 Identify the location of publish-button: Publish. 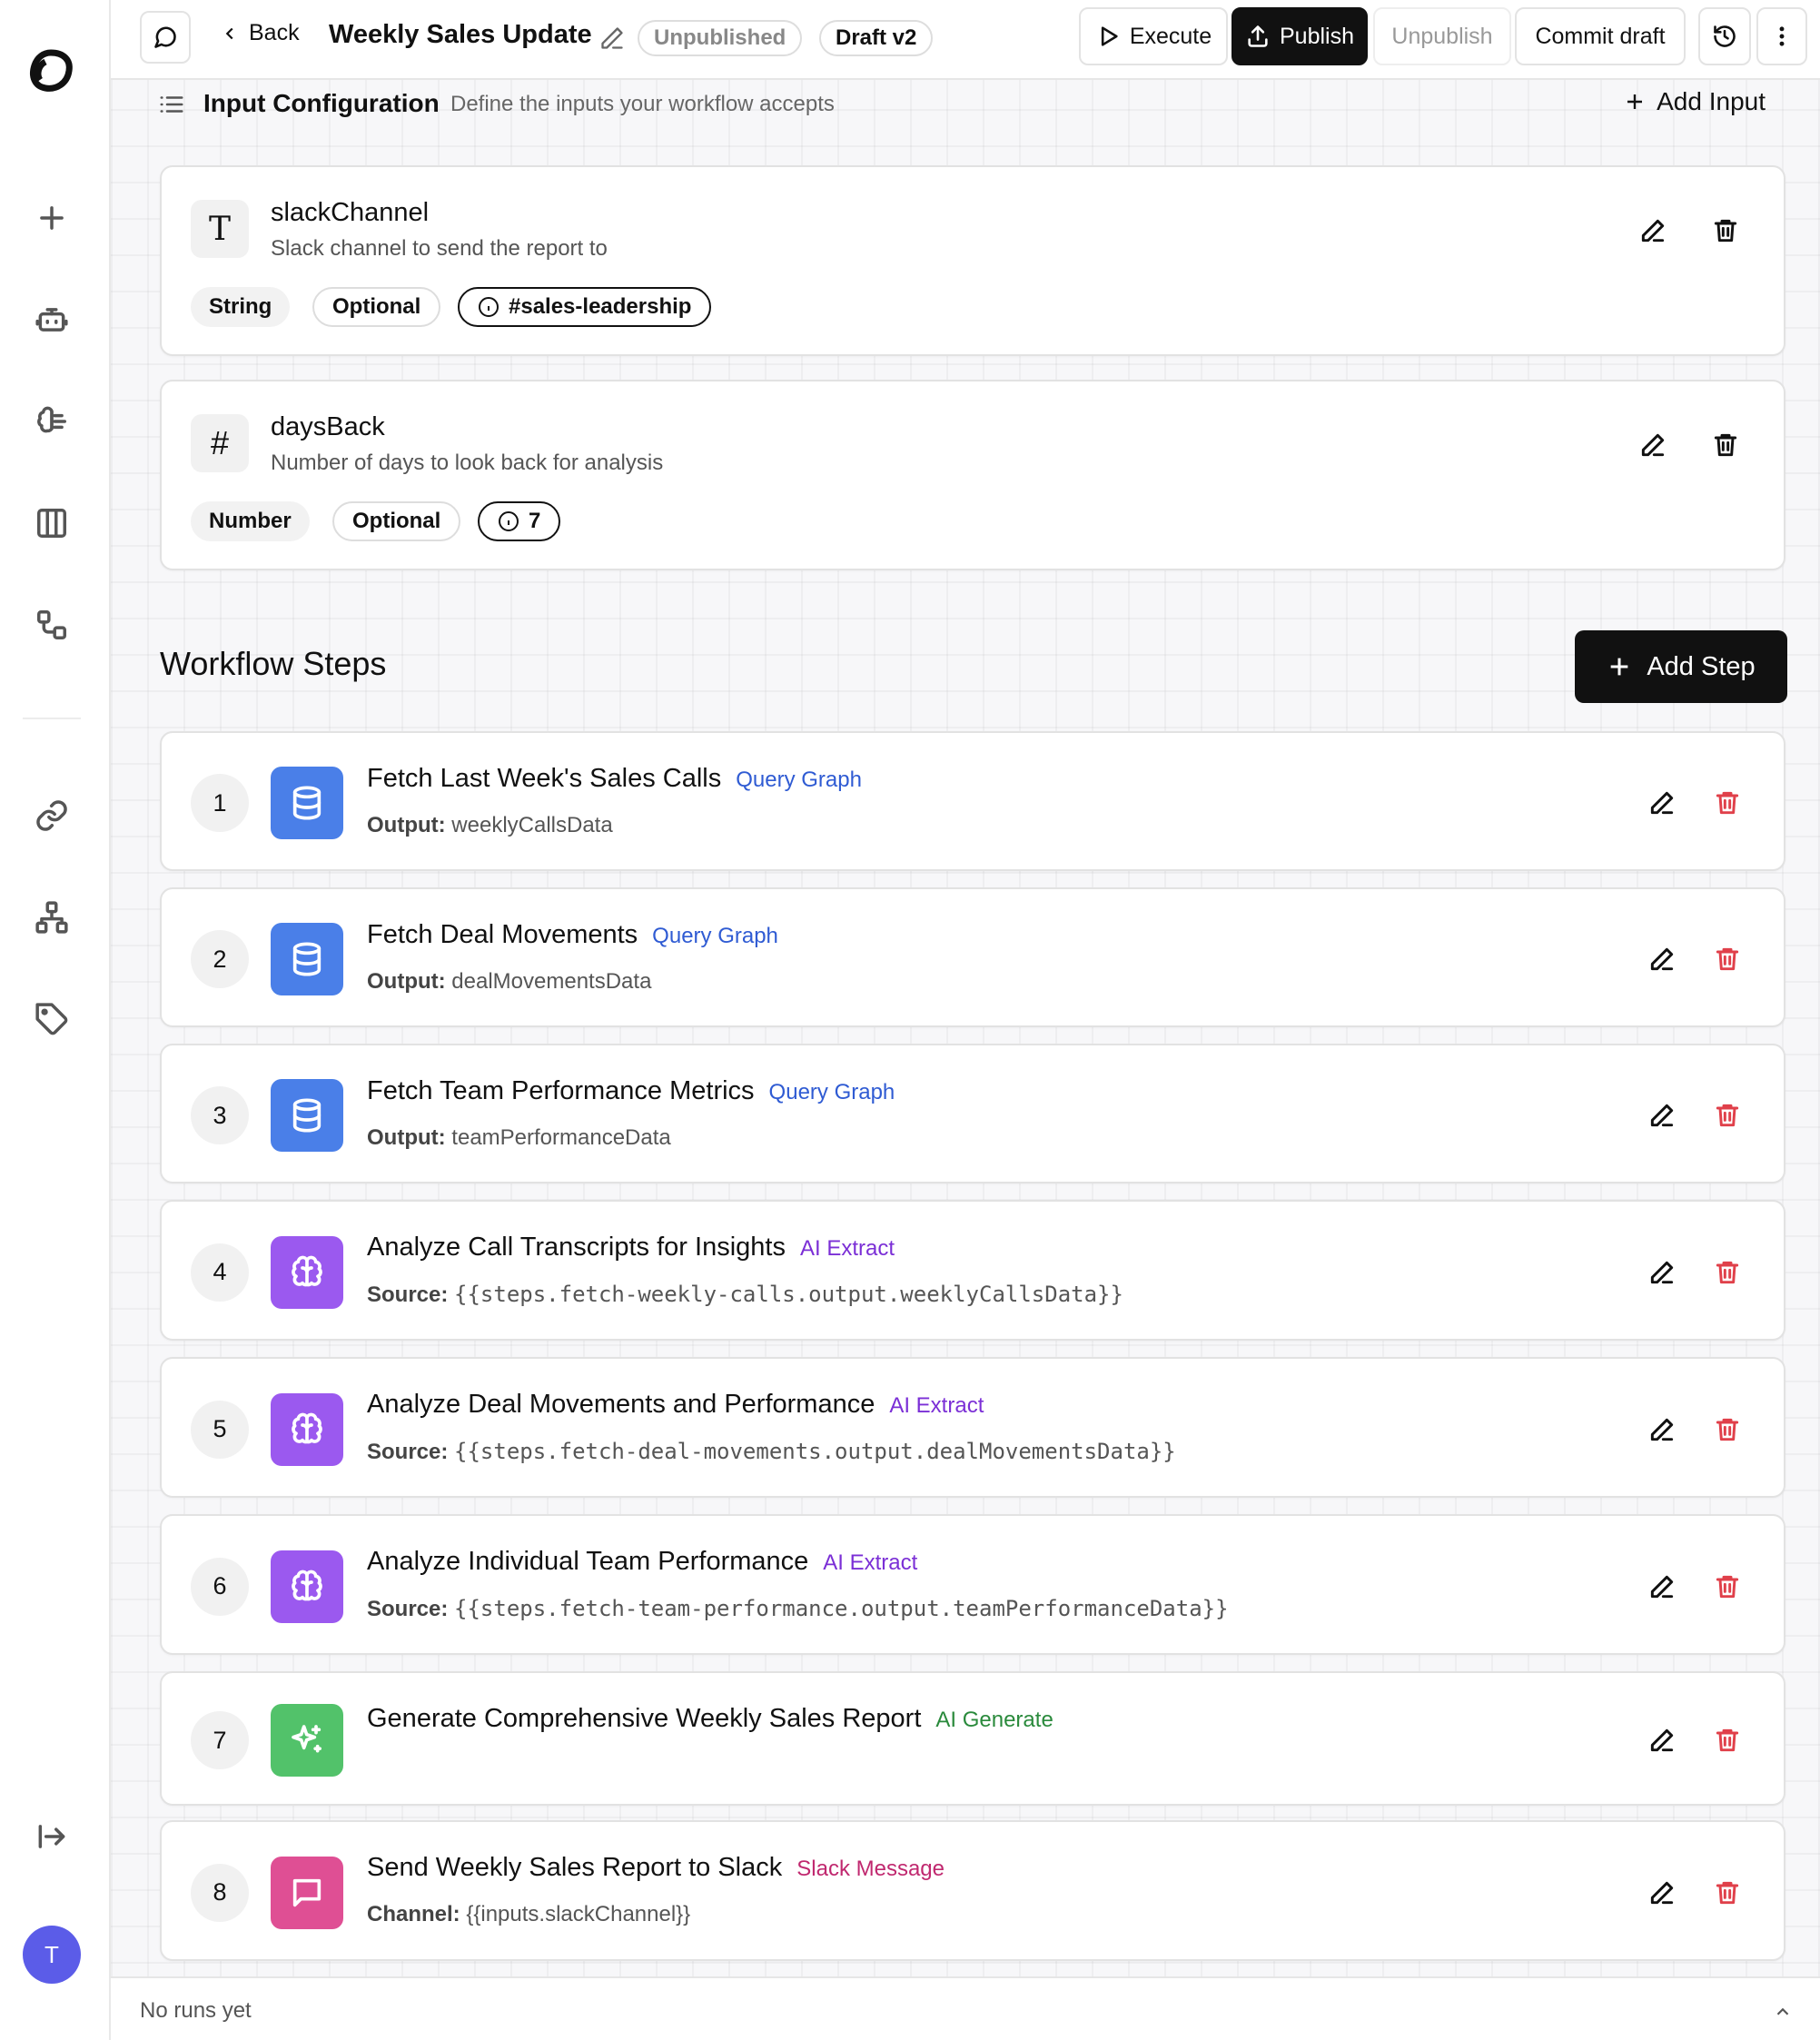
(1300, 36).